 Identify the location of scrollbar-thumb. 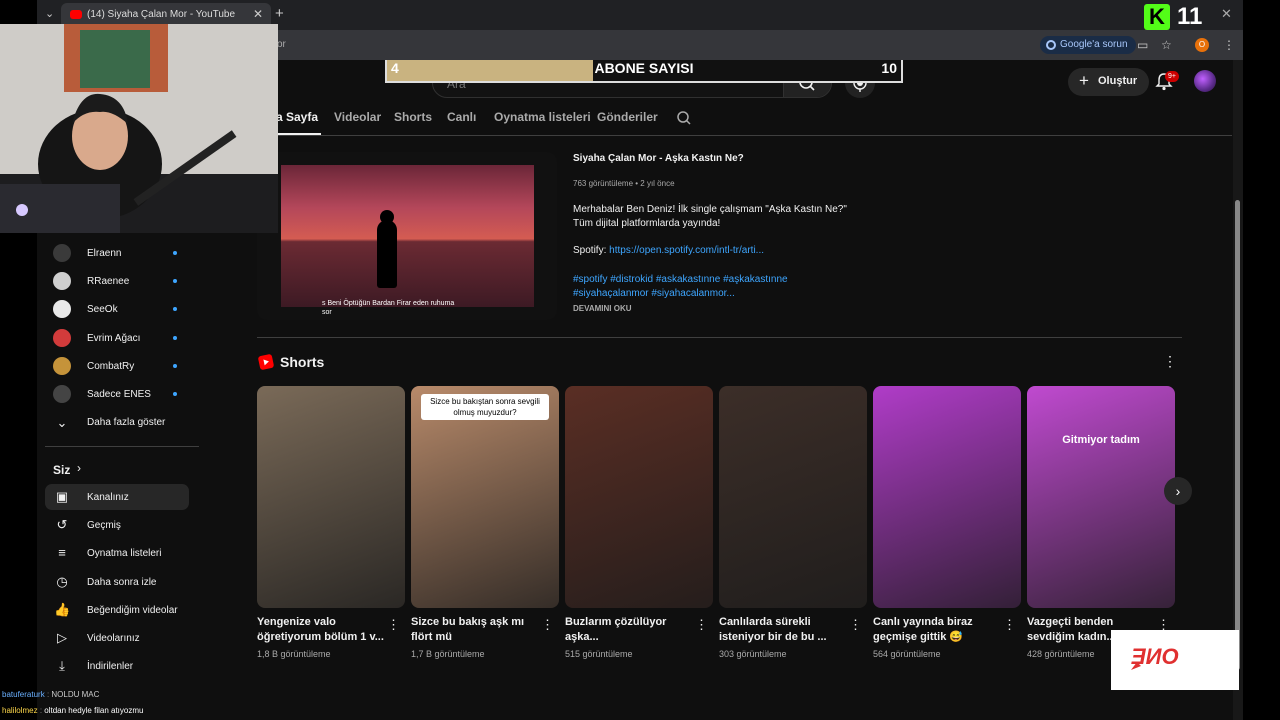
(1237, 435).